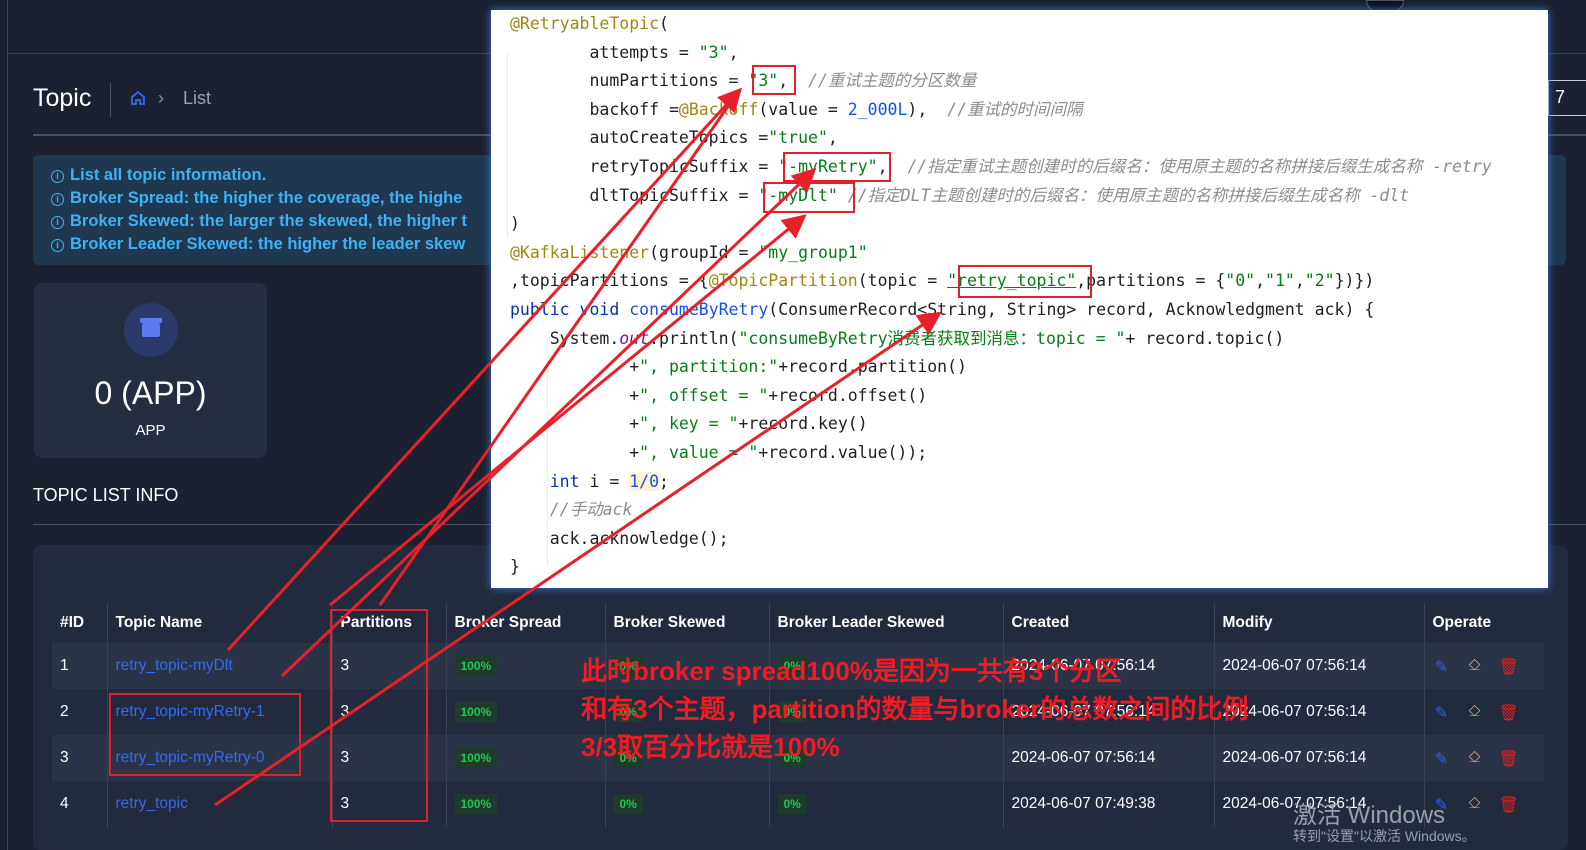 The image size is (1586, 850). I want to click on arrow-to-num-partitions, so click(559, 348).